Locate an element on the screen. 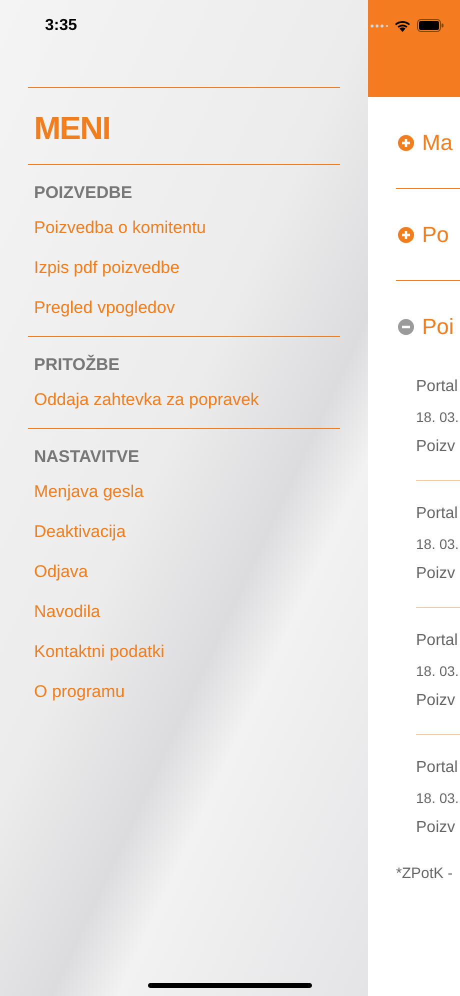  menu-item: Oddaja zahtevka za popravek is located at coordinates (146, 400).